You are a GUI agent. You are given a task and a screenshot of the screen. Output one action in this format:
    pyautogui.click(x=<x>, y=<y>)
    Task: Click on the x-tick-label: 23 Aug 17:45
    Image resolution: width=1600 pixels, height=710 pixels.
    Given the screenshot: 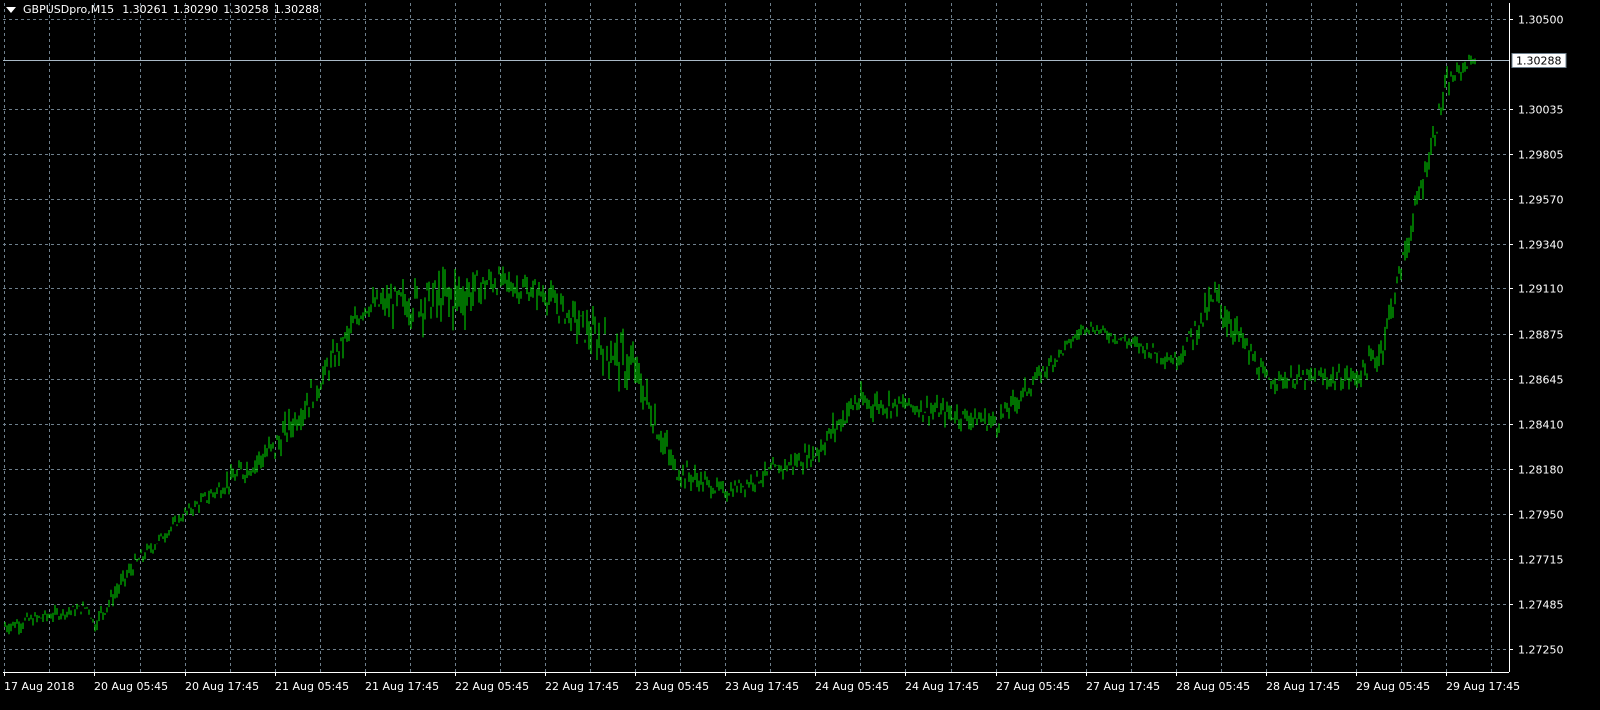 What is the action you would take?
    pyautogui.click(x=762, y=686)
    